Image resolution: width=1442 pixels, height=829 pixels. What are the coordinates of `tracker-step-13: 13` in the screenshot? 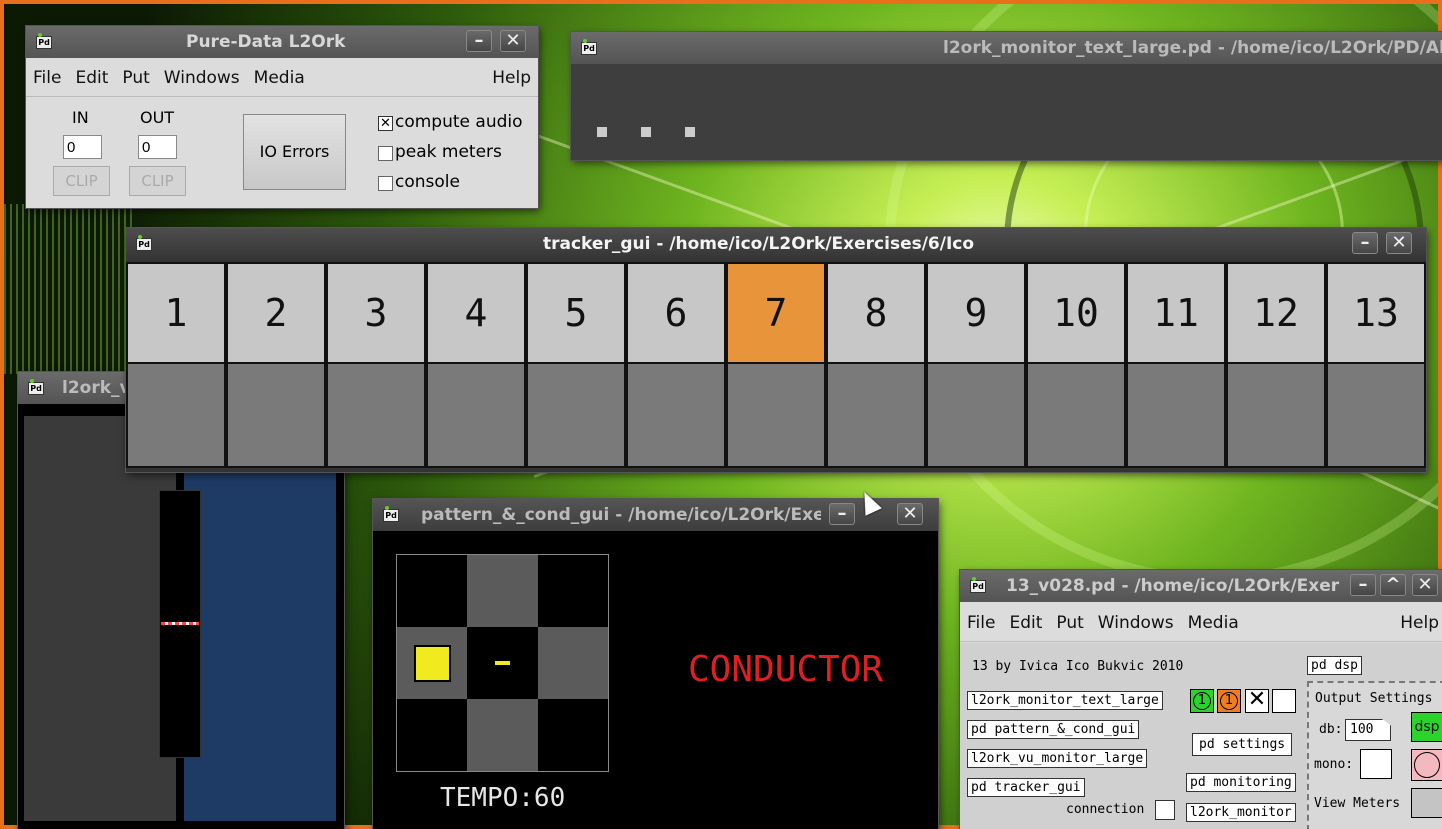 It's located at (1376, 313).